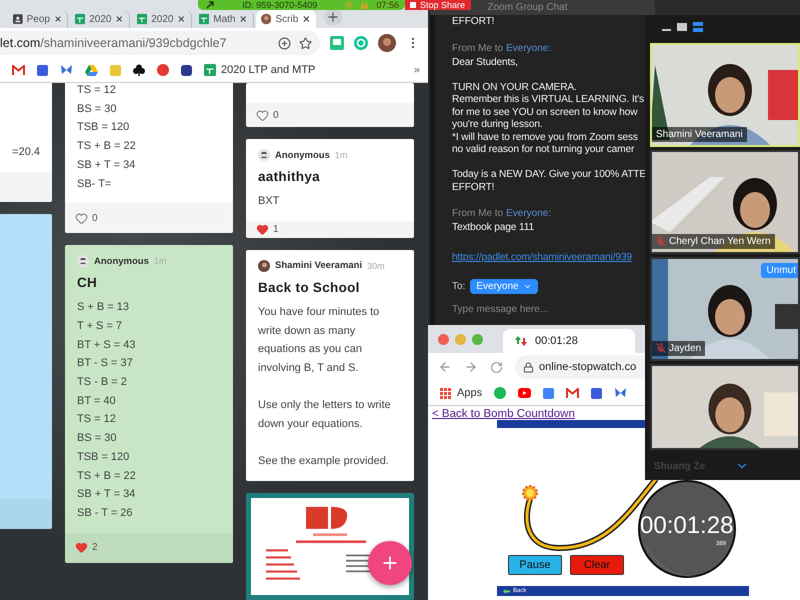 The width and height of the screenshot is (800, 600). Describe the element at coordinates (417, 70) in the screenshot. I see `more-bookmarks-button: »` at that location.